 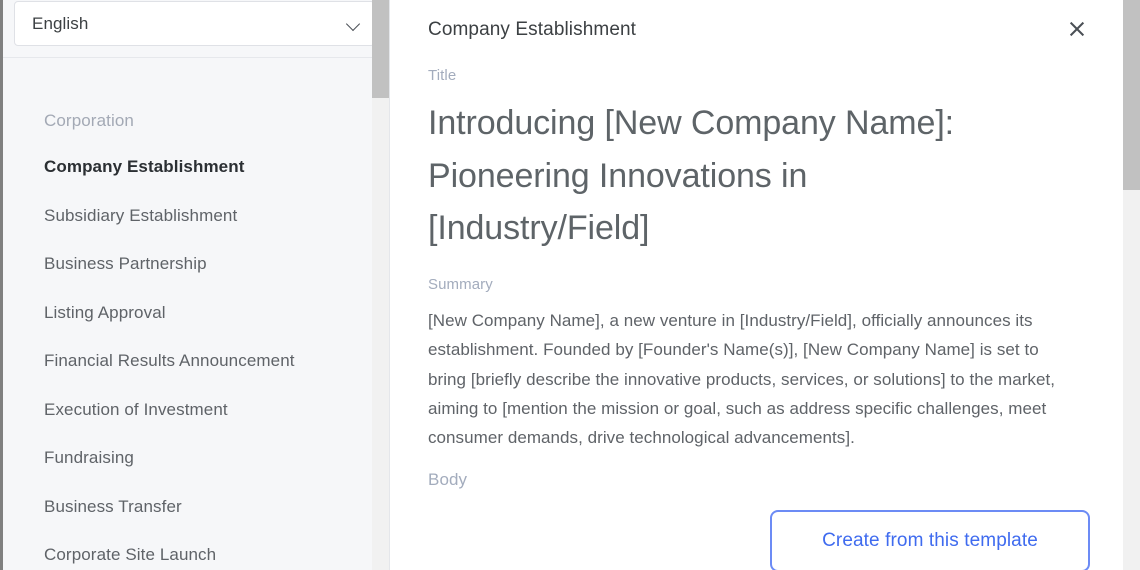 What do you see at coordinates (194, 215) in the screenshot?
I see `sidebar-item-subsidiary-establishment: Subsidiary Establishment` at bounding box center [194, 215].